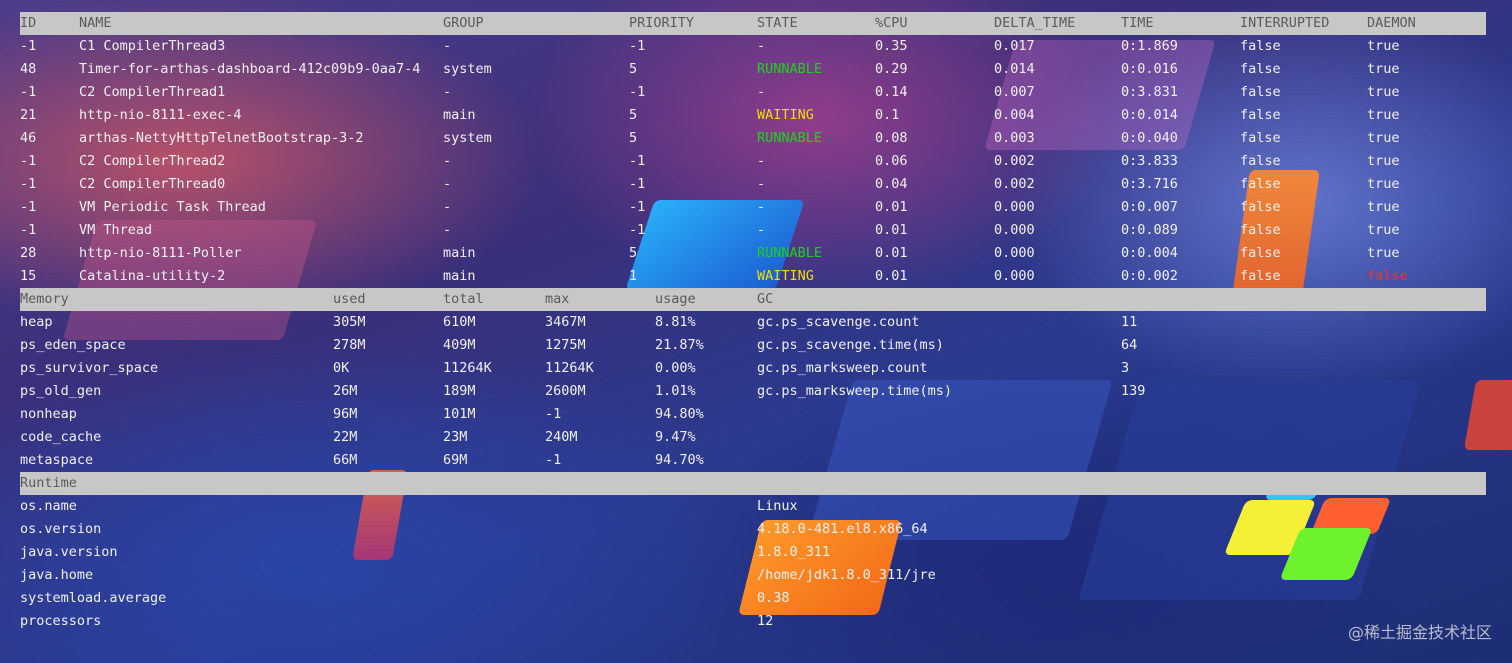 This screenshot has width=1512, height=663. What do you see at coordinates (69, 552) in the screenshot?
I see `runtime-row-2-key: java.version` at bounding box center [69, 552].